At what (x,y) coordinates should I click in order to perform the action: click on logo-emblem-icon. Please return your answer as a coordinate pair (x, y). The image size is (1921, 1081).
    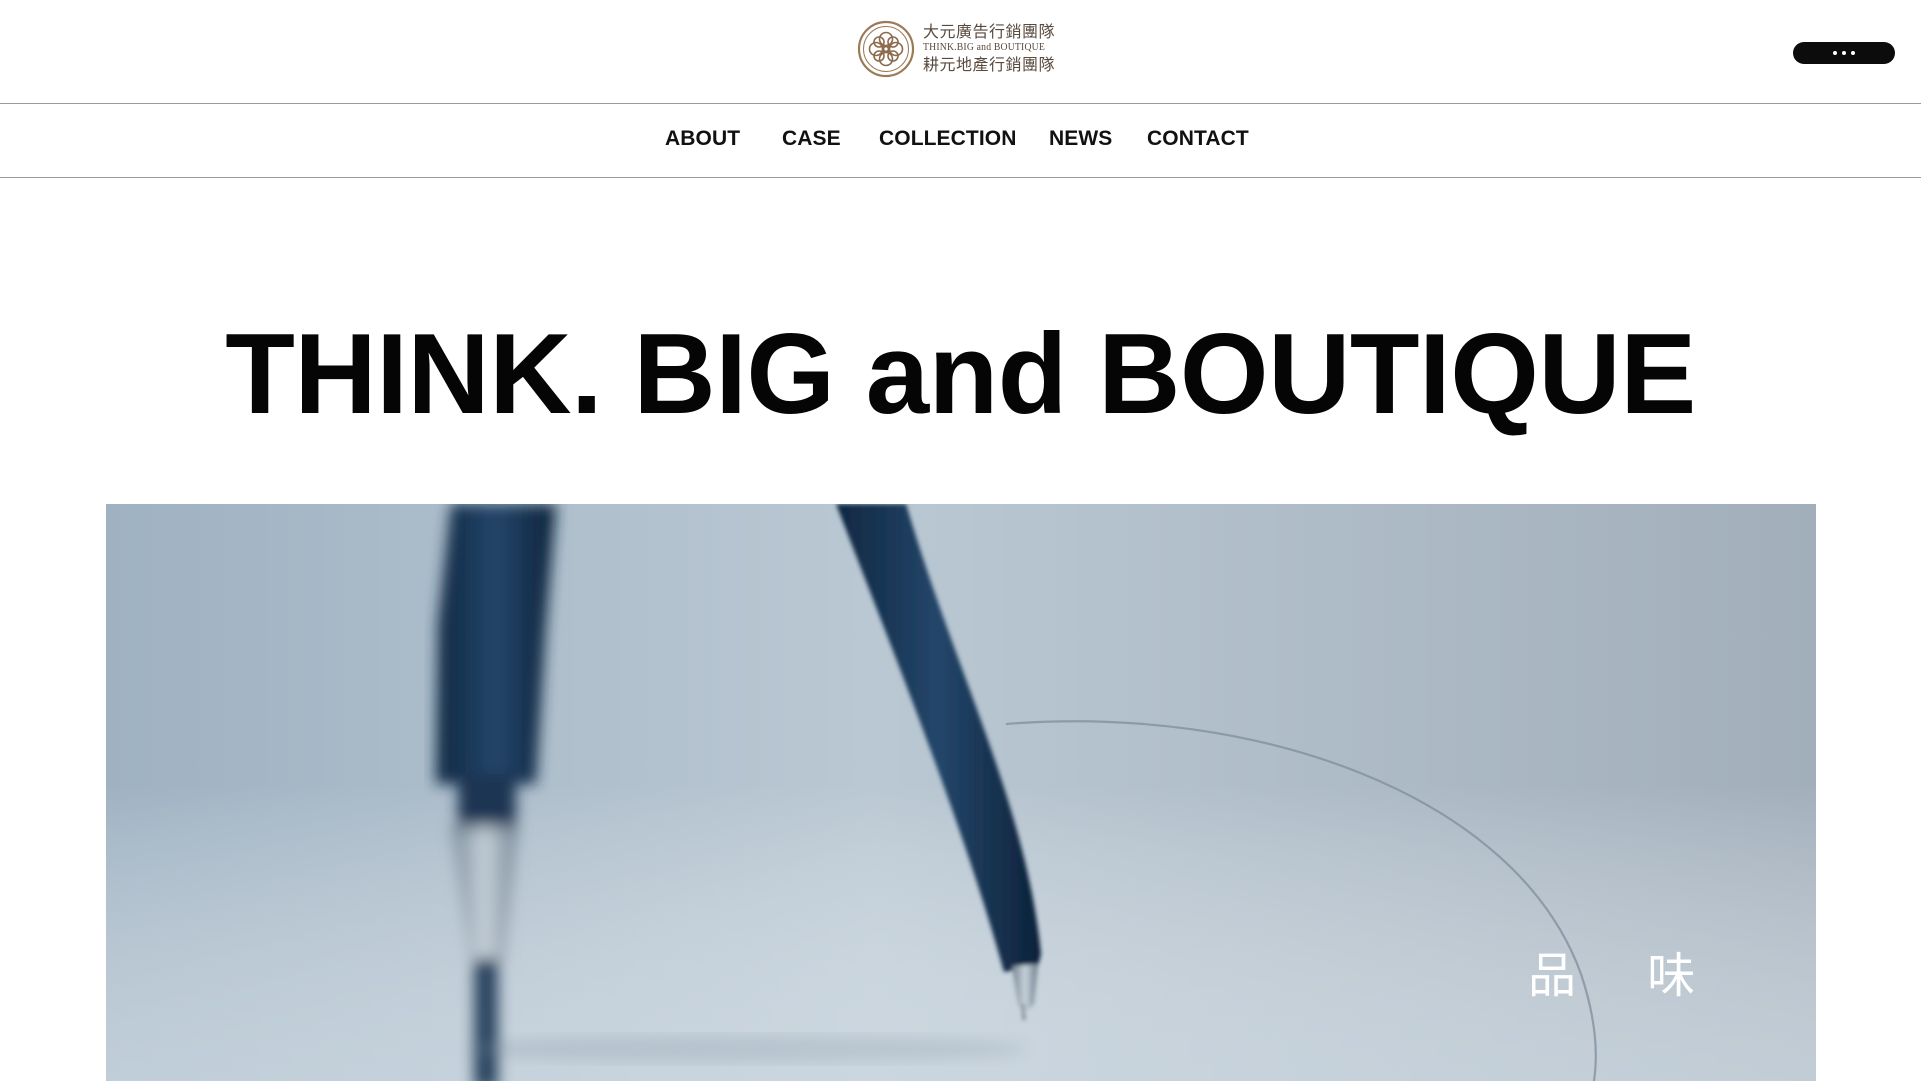
    Looking at the image, I should click on (886, 49).